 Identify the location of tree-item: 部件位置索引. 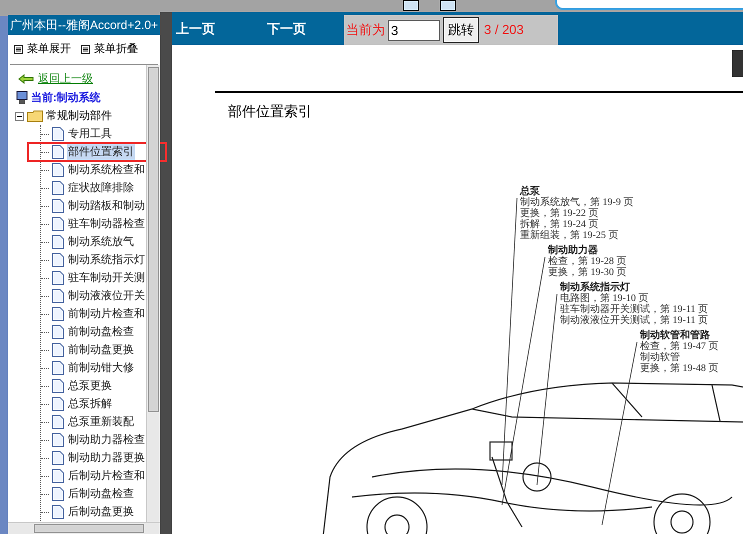
(101, 152).